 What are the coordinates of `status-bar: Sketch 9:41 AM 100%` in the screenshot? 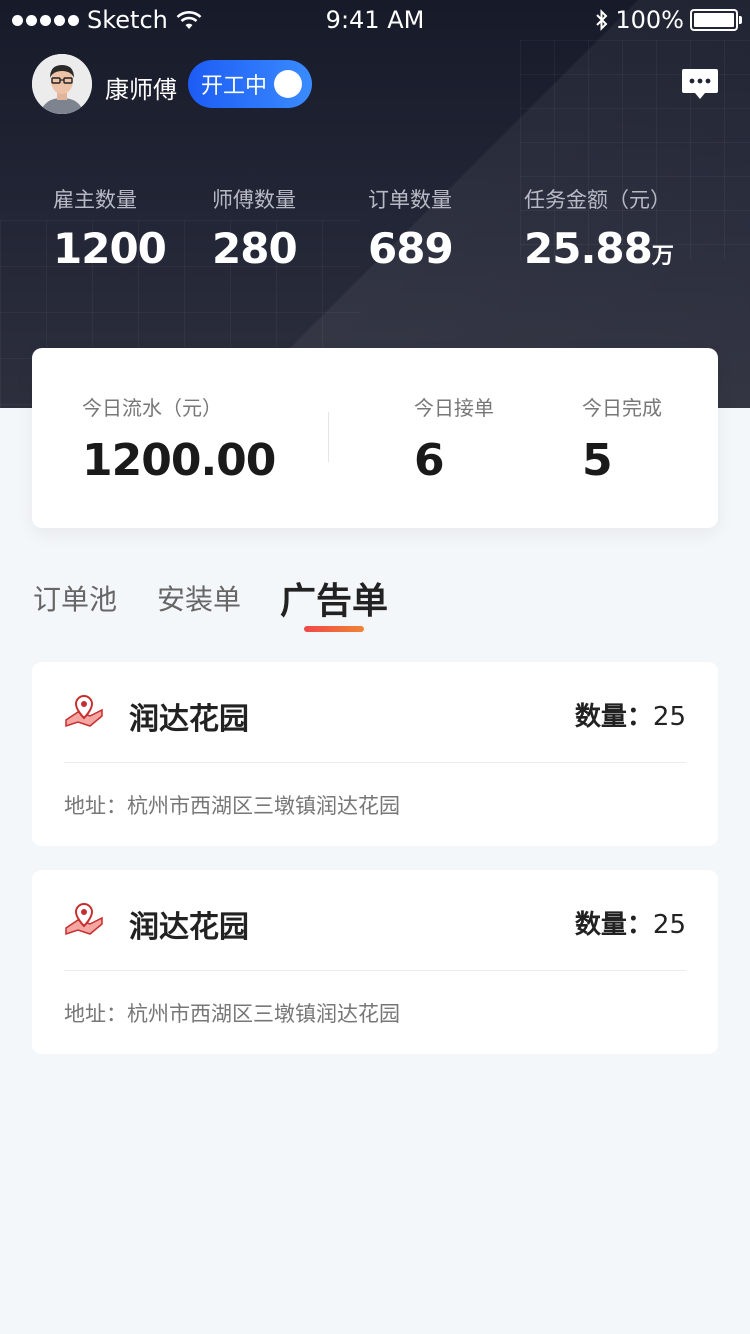 It's located at (375, 20).